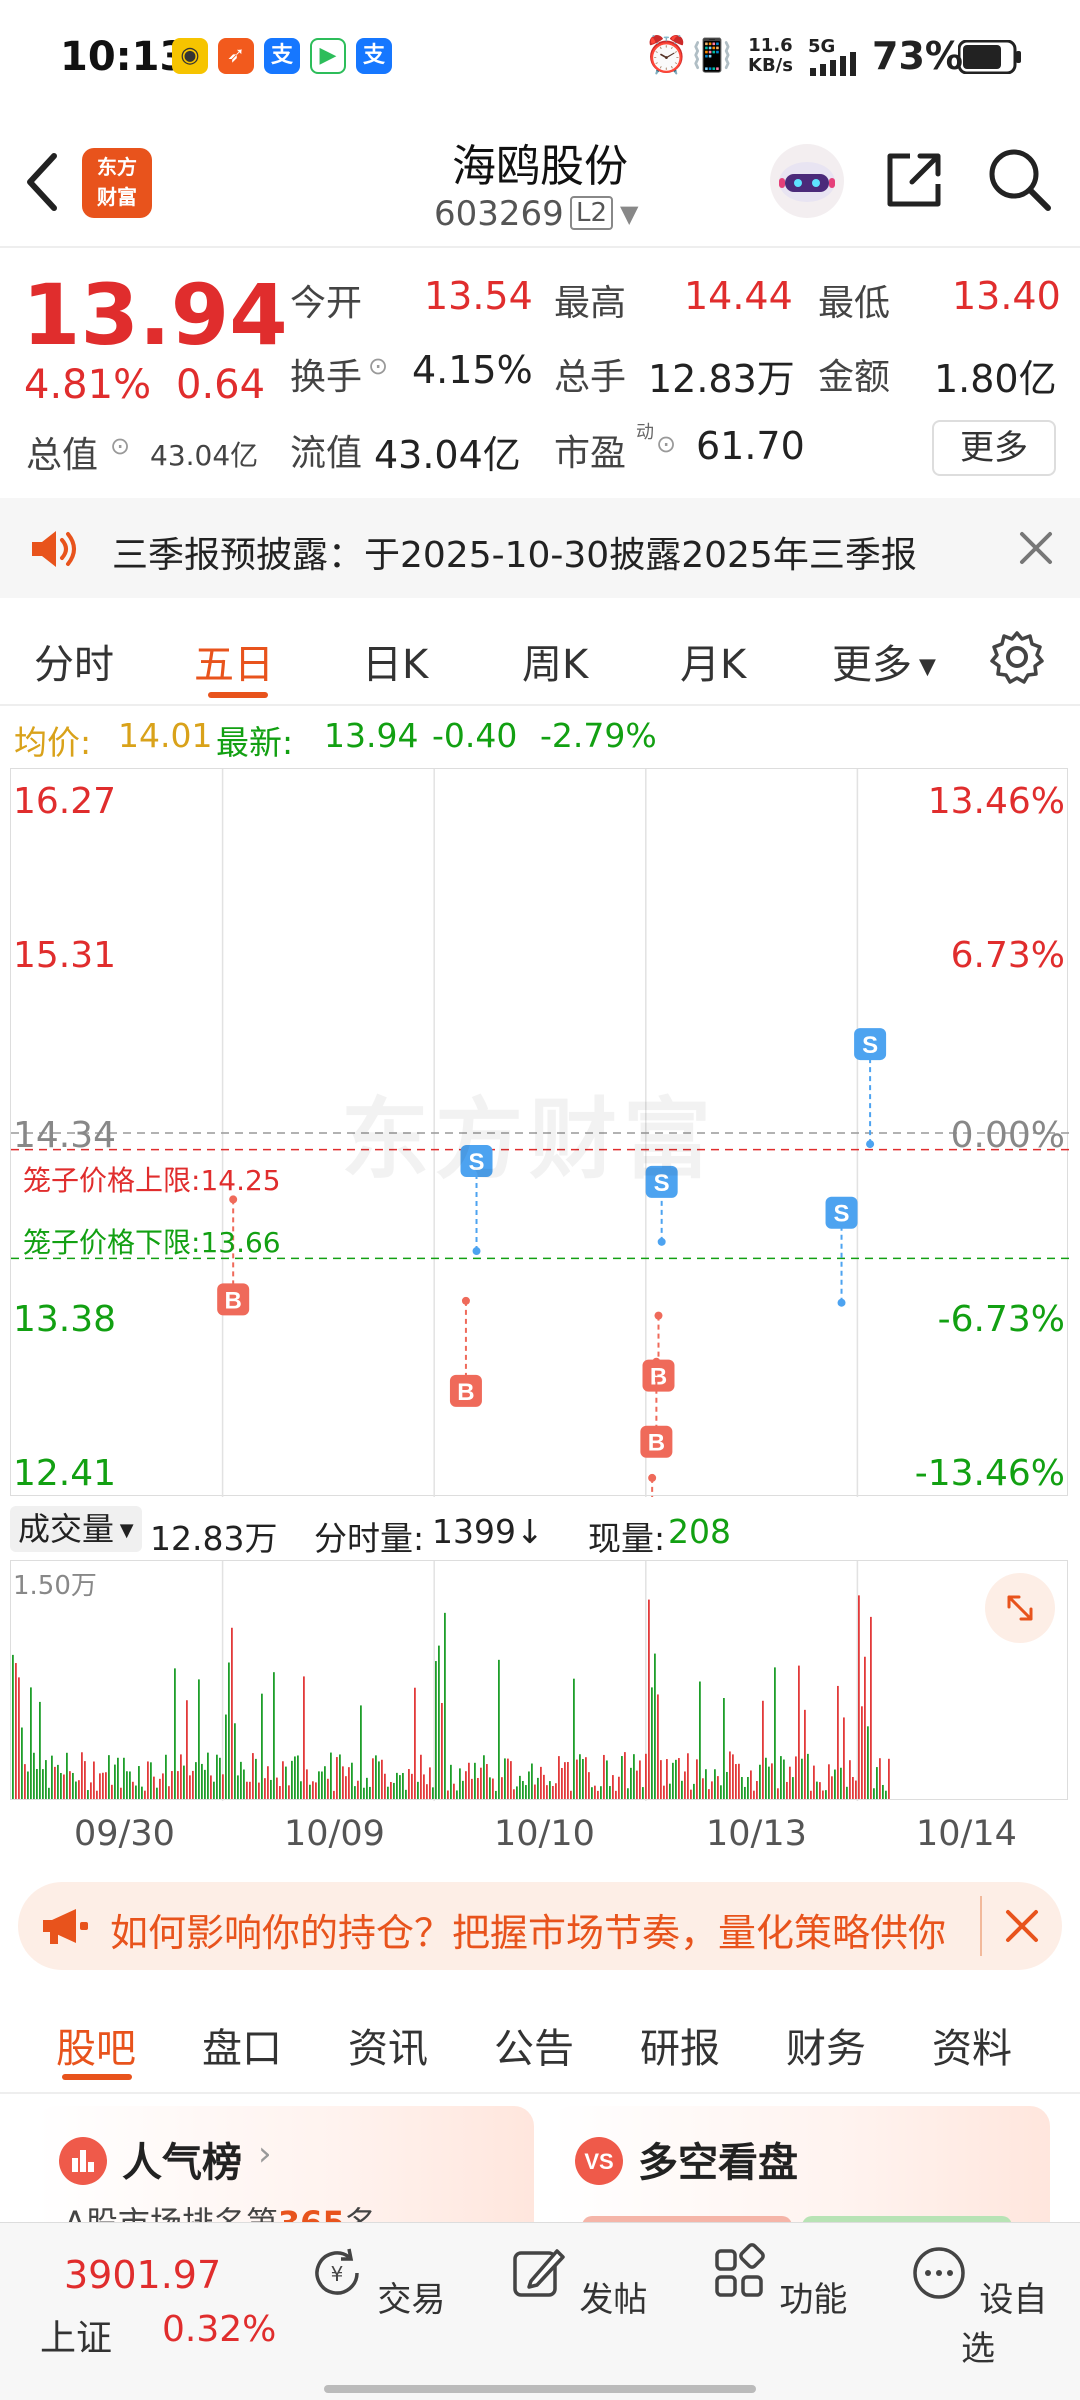  I want to click on net-speed: 11.6 KB/s, so click(770, 56).